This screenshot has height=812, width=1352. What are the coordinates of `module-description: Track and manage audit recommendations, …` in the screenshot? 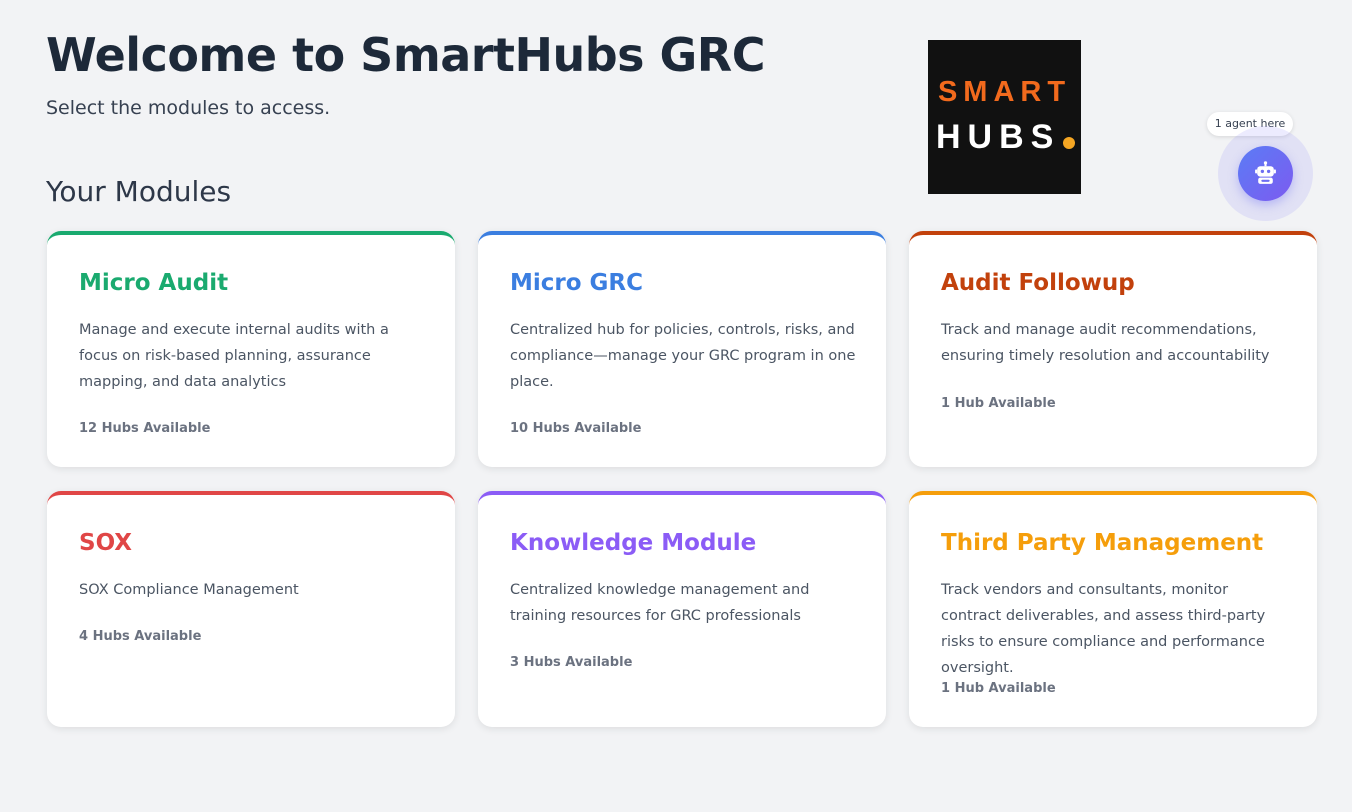 It's located at (1105, 343).